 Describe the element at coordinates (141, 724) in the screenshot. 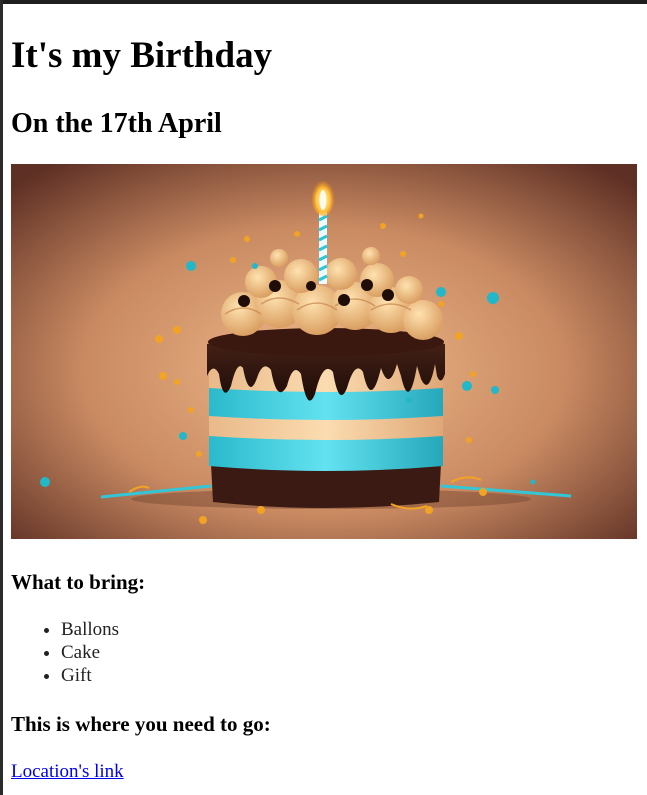

I see `location-heading: This is where you need to go:` at that location.